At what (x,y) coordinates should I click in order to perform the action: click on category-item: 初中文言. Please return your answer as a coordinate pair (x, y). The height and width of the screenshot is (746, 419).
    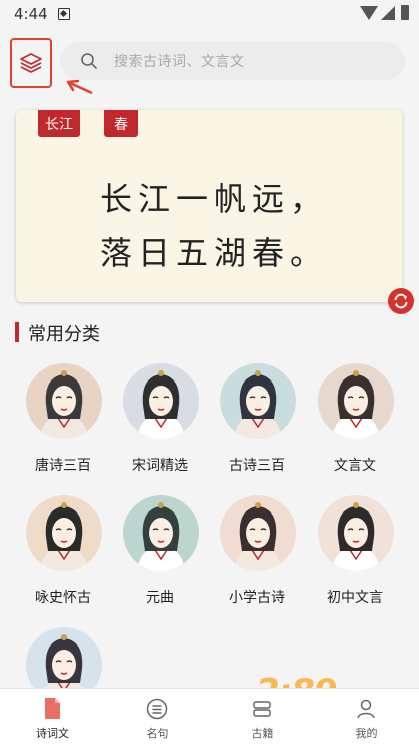
    Looking at the image, I should click on (355, 555).